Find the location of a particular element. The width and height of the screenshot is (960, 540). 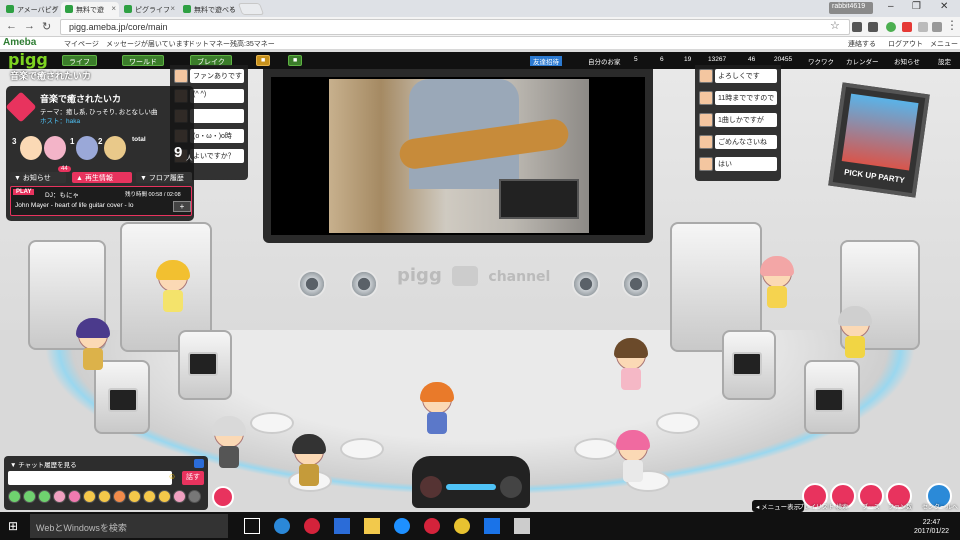

video-player is located at coordinates (458, 156).